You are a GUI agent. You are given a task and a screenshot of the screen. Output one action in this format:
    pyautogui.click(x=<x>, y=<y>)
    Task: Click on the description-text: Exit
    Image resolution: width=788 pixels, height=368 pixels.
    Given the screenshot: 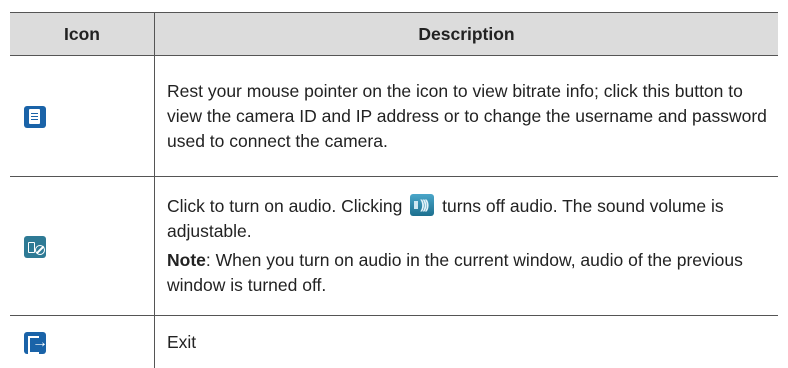 What is the action you would take?
    pyautogui.click(x=467, y=342)
    